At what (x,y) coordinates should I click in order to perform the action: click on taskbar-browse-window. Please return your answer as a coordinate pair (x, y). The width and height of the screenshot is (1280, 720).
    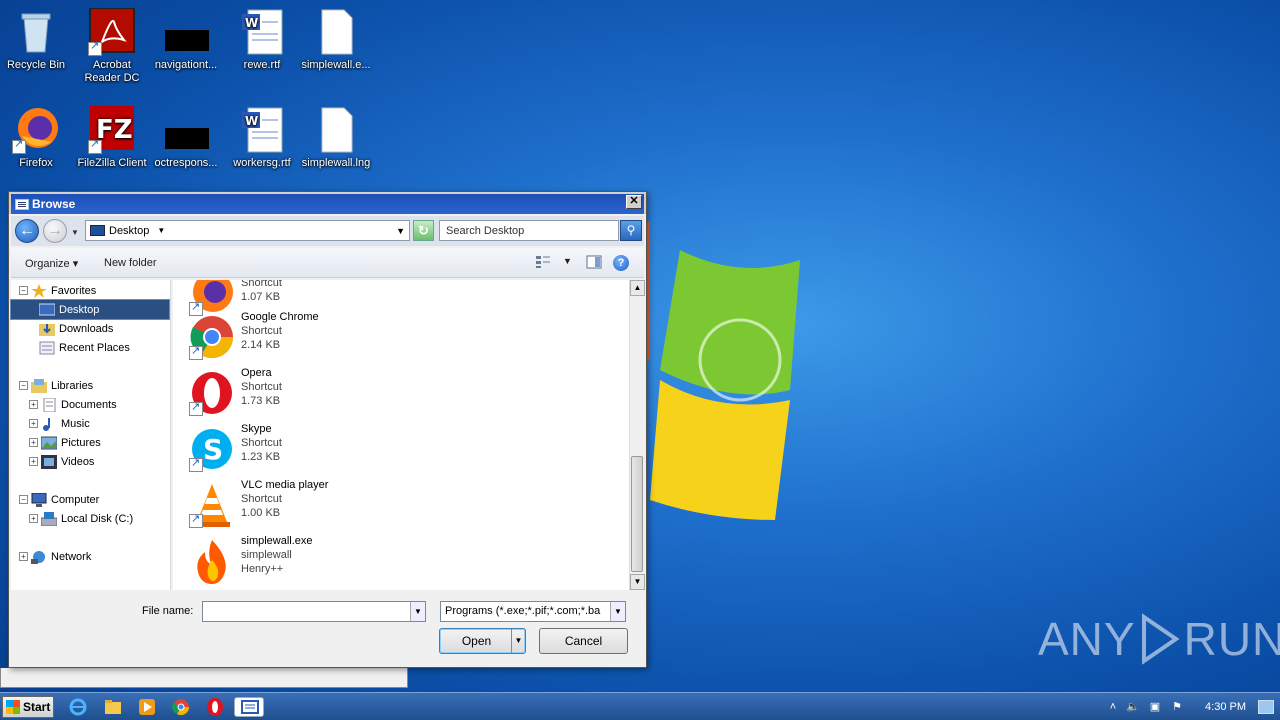
    Looking at the image, I should click on (249, 707).